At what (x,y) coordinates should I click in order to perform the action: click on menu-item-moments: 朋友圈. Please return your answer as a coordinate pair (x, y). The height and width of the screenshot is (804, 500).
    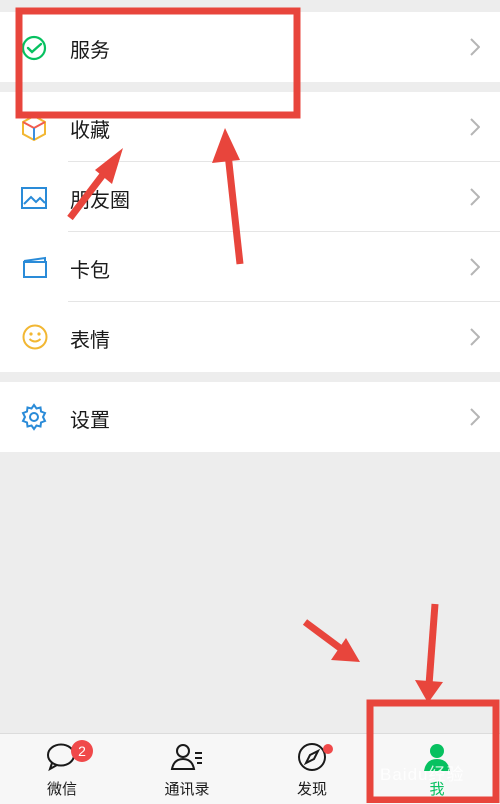
    Looking at the image, I should click on (250, 197).